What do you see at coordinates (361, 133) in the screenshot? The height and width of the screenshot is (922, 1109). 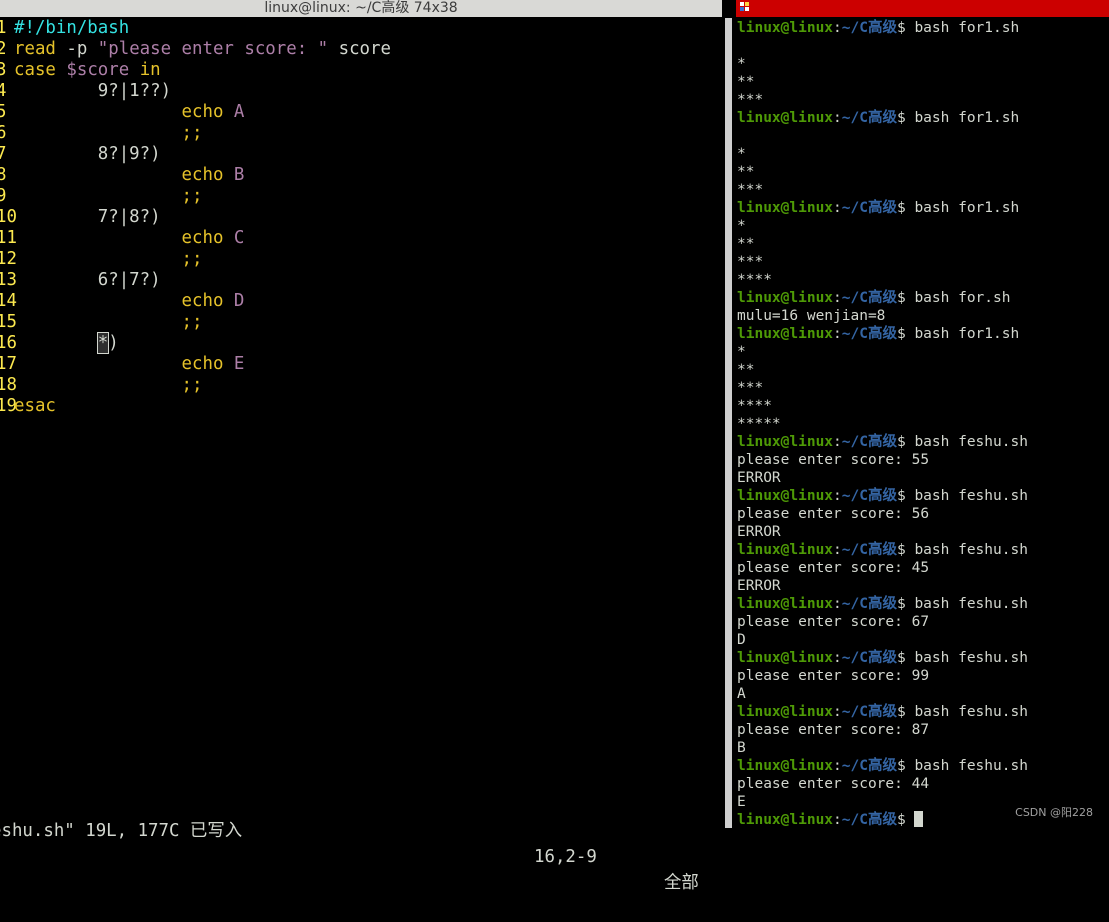 I see `vim-line: 6 ;;` at bounding box center [361, 133].